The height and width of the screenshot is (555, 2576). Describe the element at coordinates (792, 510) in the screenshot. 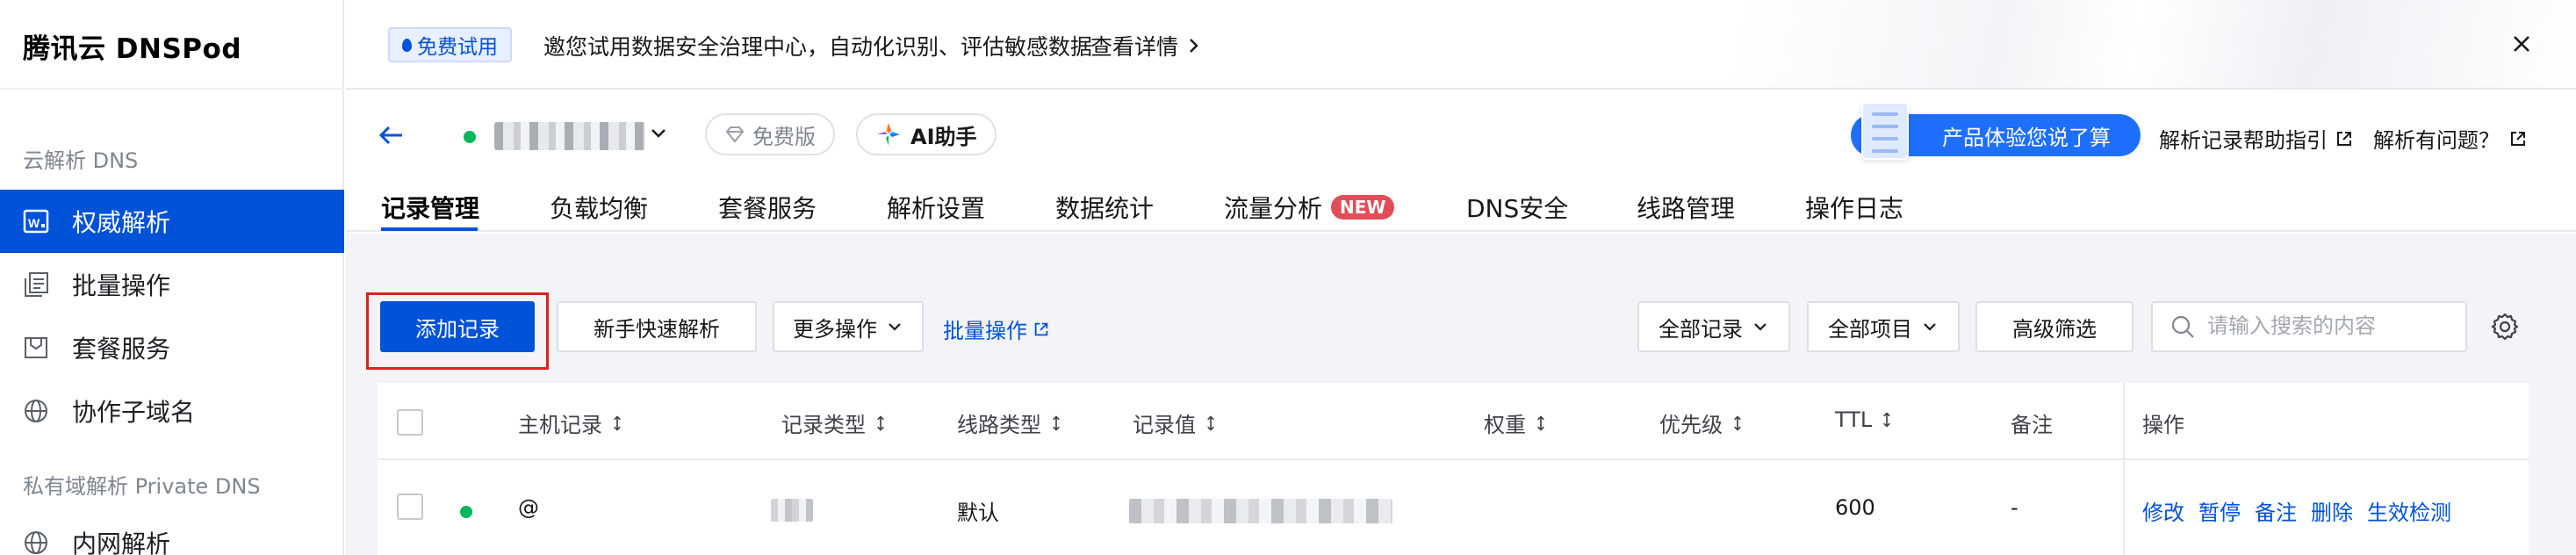

I see `cell-type-redacted` at that location.